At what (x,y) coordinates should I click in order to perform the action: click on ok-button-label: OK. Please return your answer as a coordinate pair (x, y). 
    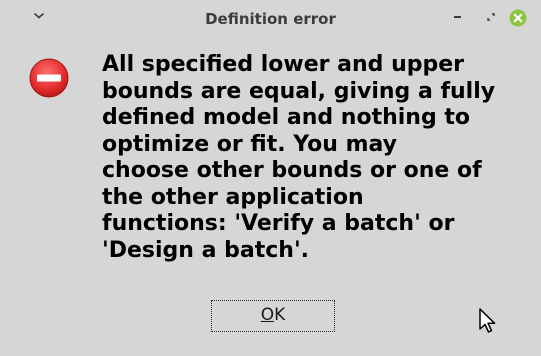
    Looking at the image, I should click on (273, 315).